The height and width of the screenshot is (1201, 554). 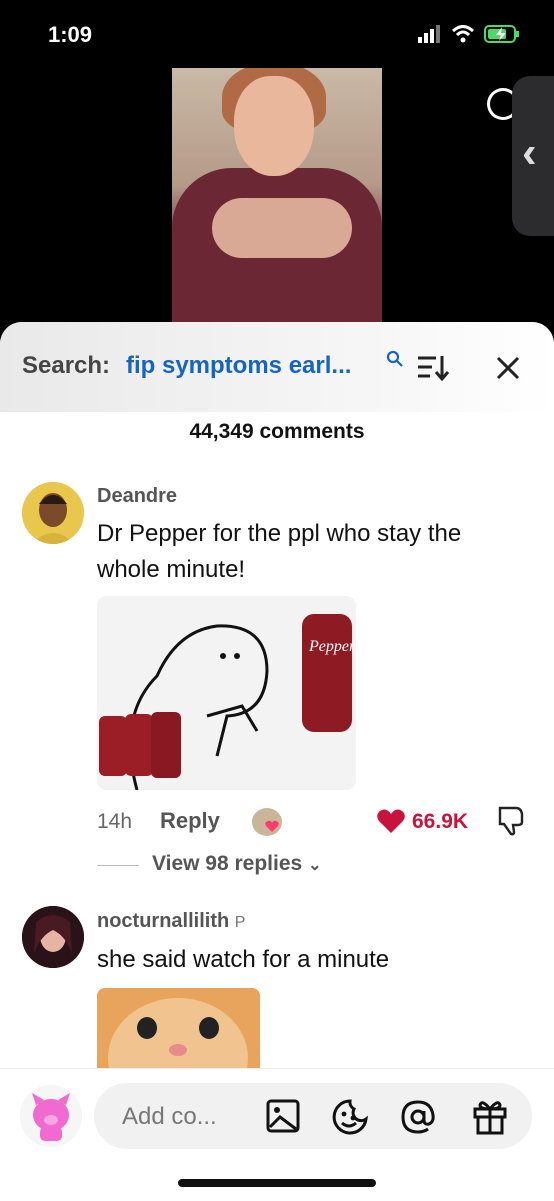 I want to click on reply-button: Reply, so click(x=190, y=821).